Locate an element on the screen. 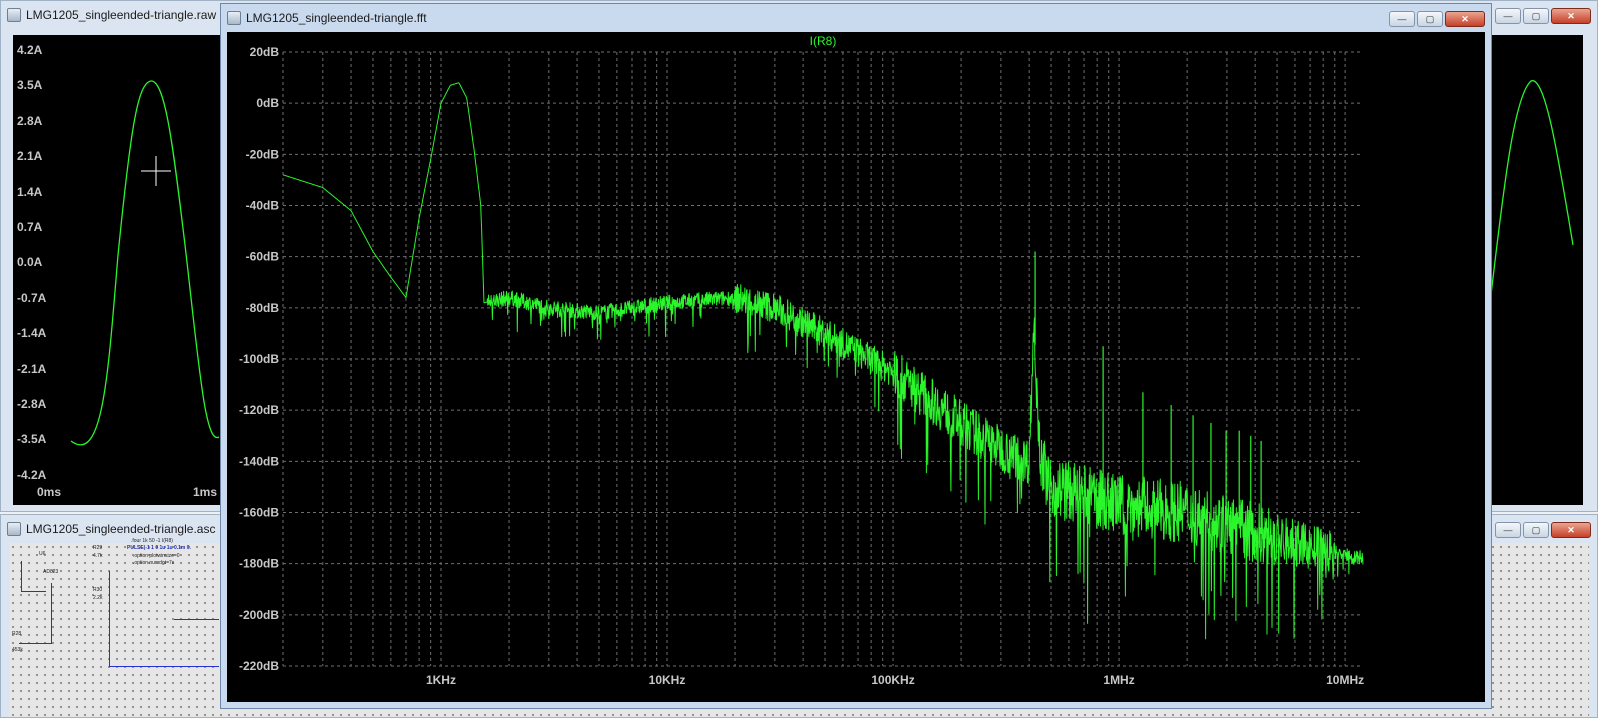 The width and height of the screenshot is (1598, 718). fft-x-tick: 10MHz is located at coordinates (1345, 680).